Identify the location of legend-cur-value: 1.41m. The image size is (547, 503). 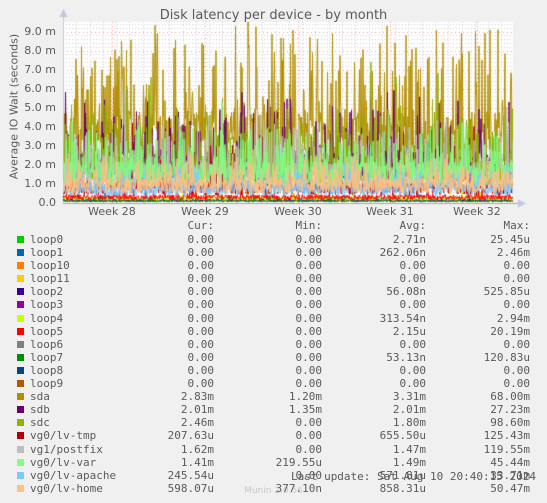
(197, 462).